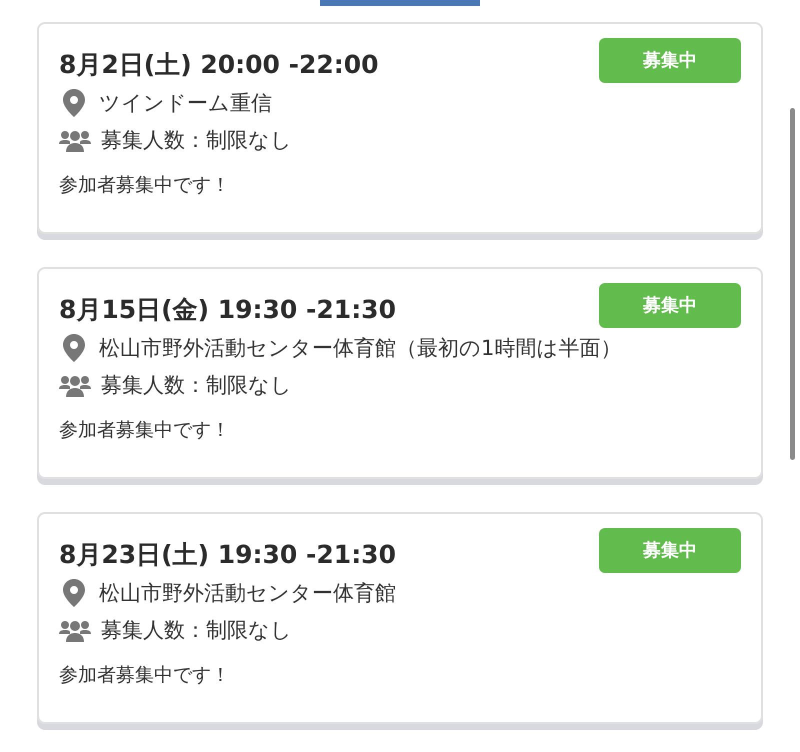 This screenshot has width=800, height=752. I want to click on event-datetime: 8月15日(金) 19:30 -21:30, so click(227, 310).